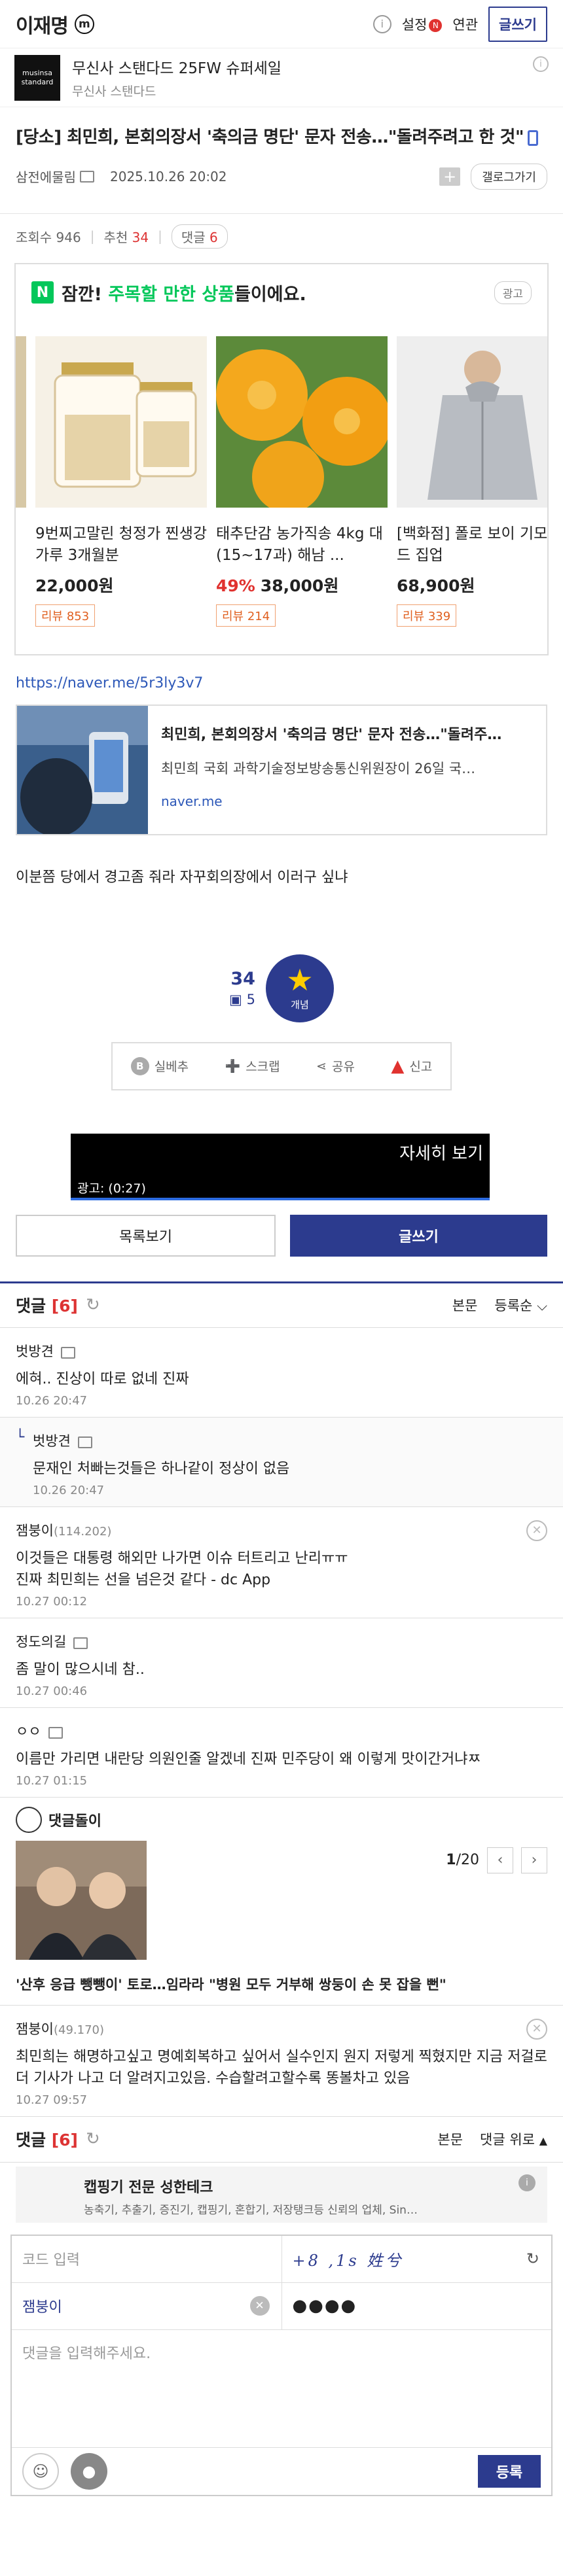 The height and width of the screenshot is (2576, 563). What do you see at coordinates (509, 176) in the screenshot?
I see `gallog-button: 갤로그가기` at bounding box center [509, 176].